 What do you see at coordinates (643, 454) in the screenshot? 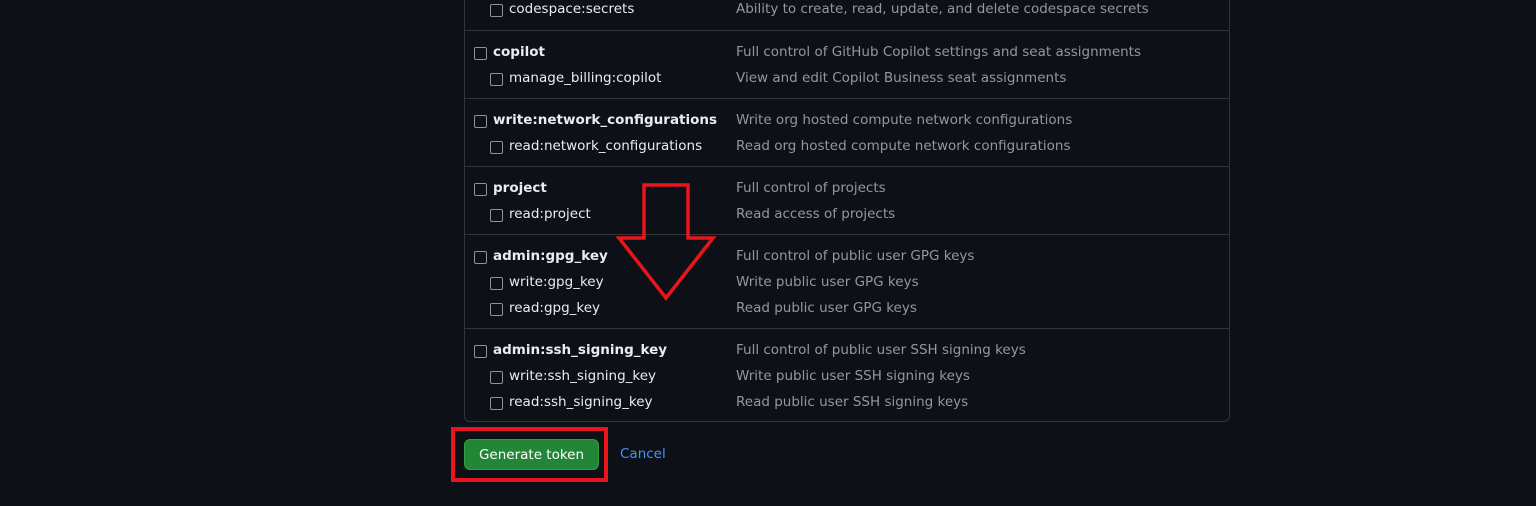
I see `cancel-link: Cancel` at bounding box center [643, 454].